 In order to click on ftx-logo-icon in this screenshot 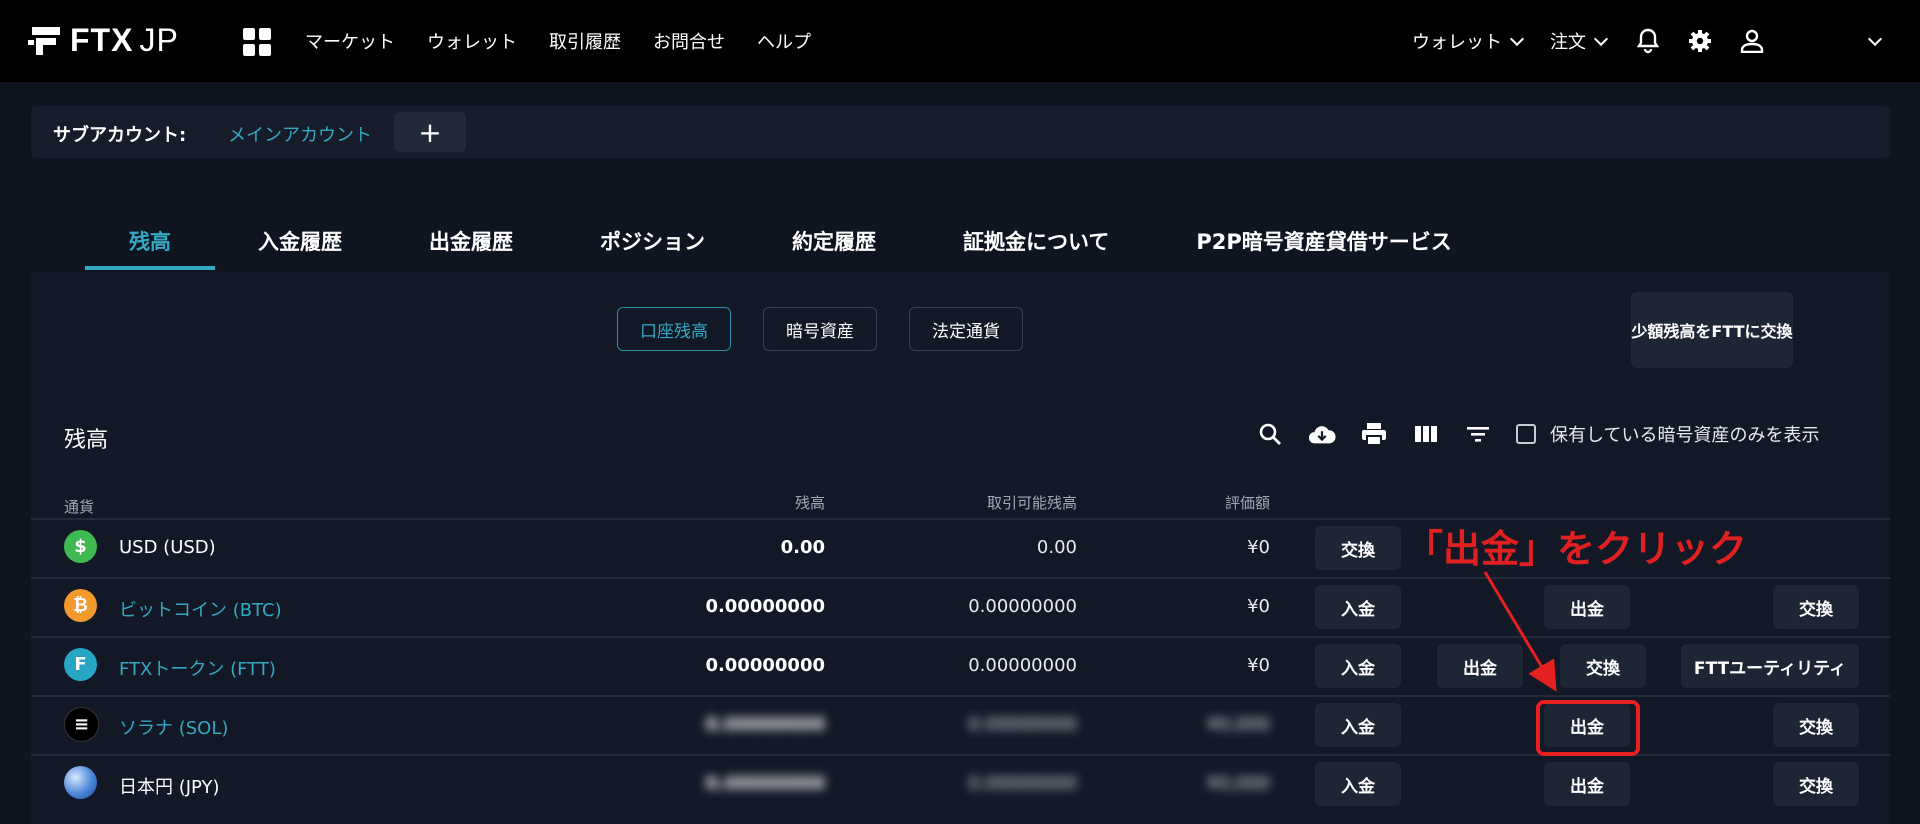, I will do `click(44, 40)`.